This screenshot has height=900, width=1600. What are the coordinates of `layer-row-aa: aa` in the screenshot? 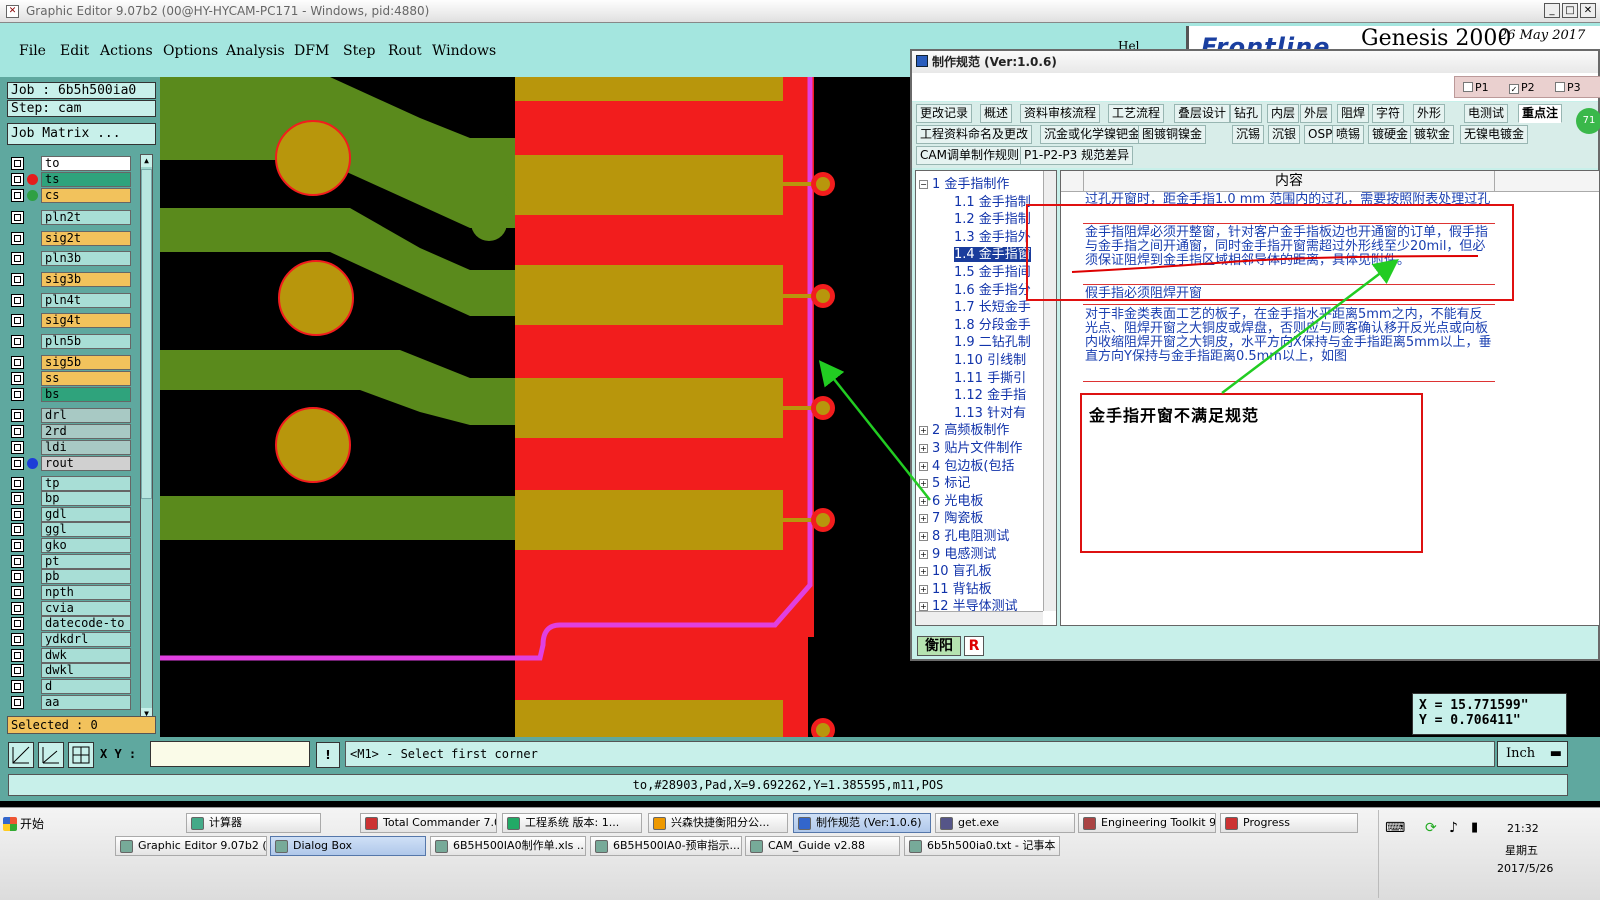 It's located at (71, 702).